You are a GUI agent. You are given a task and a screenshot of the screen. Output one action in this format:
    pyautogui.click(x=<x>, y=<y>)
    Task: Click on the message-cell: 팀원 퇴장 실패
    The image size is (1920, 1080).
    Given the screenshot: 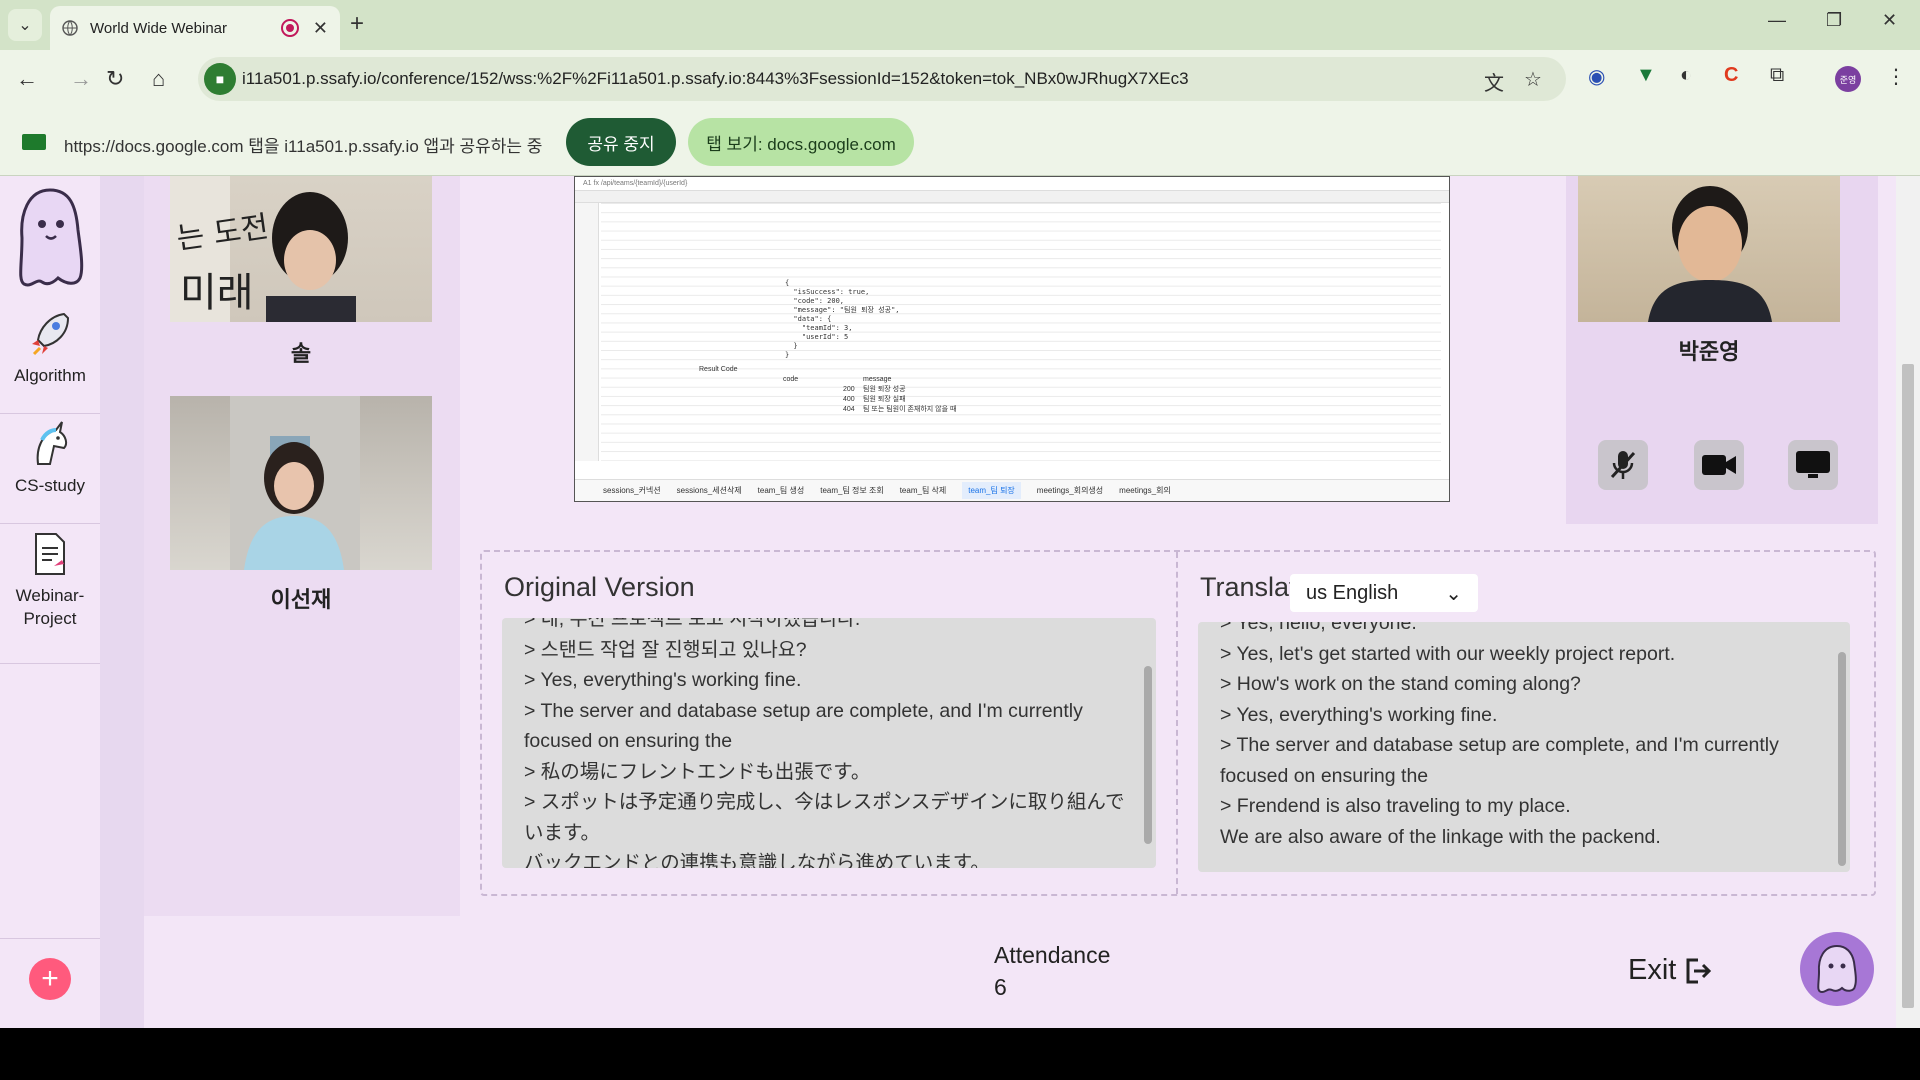 What is the action you would take?
    pyautogui.click(x=884, y=399)
    